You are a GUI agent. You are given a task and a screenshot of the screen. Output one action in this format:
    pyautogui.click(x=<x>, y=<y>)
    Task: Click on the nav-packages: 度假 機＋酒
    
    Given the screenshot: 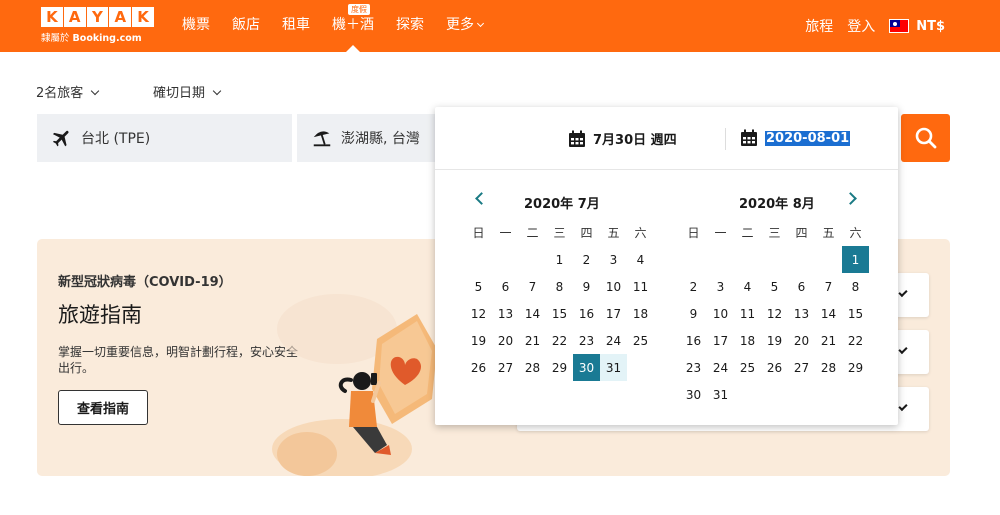 What is the action you would take?
    pyautogui.click(x=353, y=26)
    